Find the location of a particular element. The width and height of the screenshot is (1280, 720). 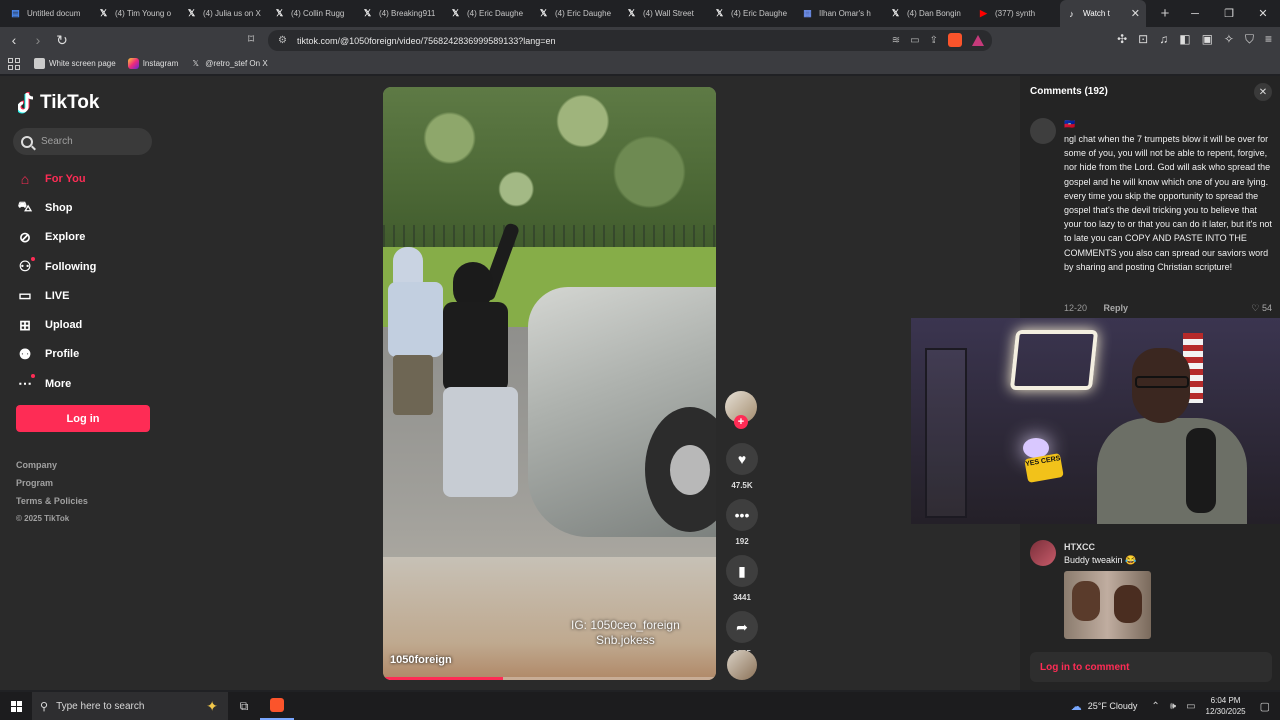

like-action: ♥ 47.5K is located at coordinates (742, 466).